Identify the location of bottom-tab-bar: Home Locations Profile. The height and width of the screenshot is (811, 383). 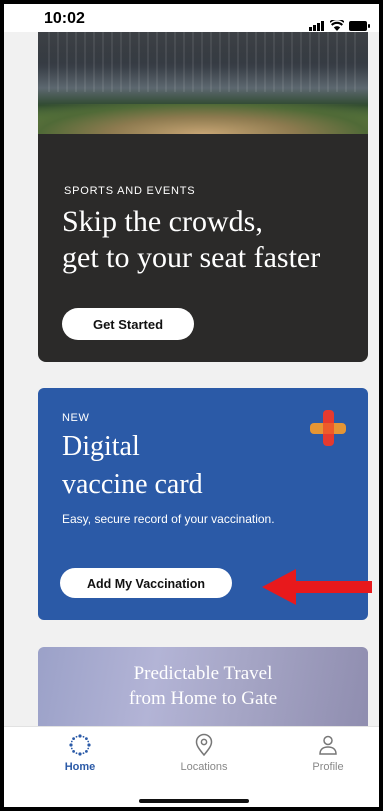
(191, 766).